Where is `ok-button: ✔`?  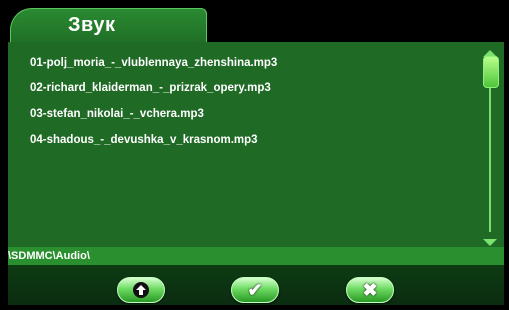 ok-button: ✔ is located at coordinates (255, 290).